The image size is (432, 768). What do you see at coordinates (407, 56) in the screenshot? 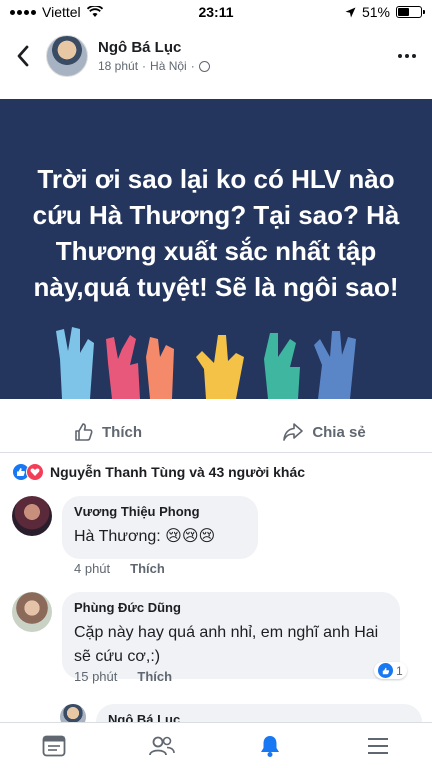
I see `more-options-button` at bounding box center [407, 56].